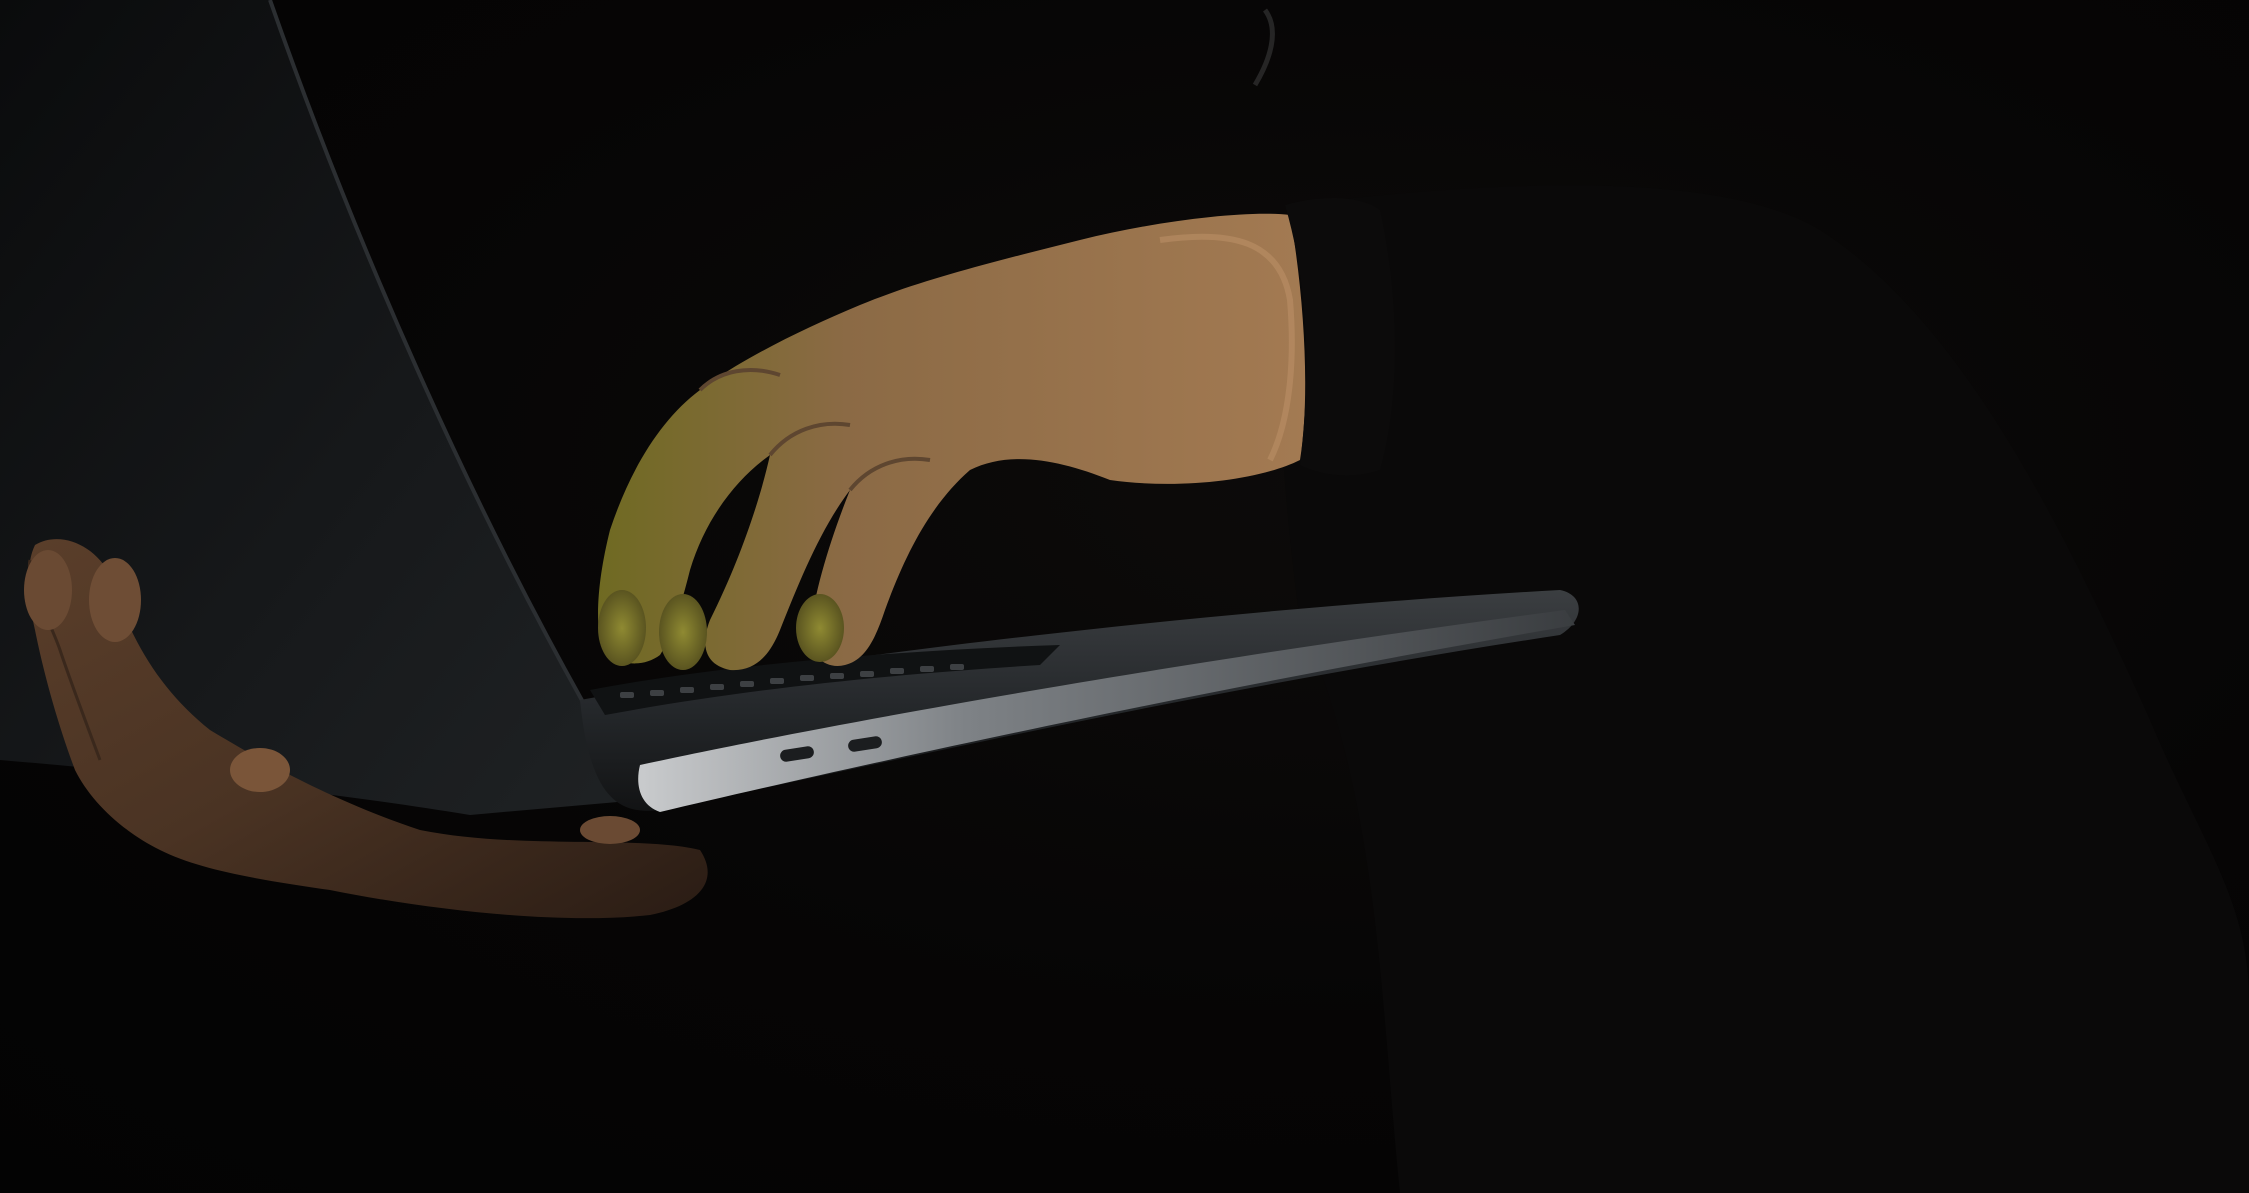 Image resolution: width=2249 pixels, height=1193 pixels. What do you see at coordinates (1263, 47) in the screenshot?
I see `zipper-glint` at bounding box center [1263, 47].